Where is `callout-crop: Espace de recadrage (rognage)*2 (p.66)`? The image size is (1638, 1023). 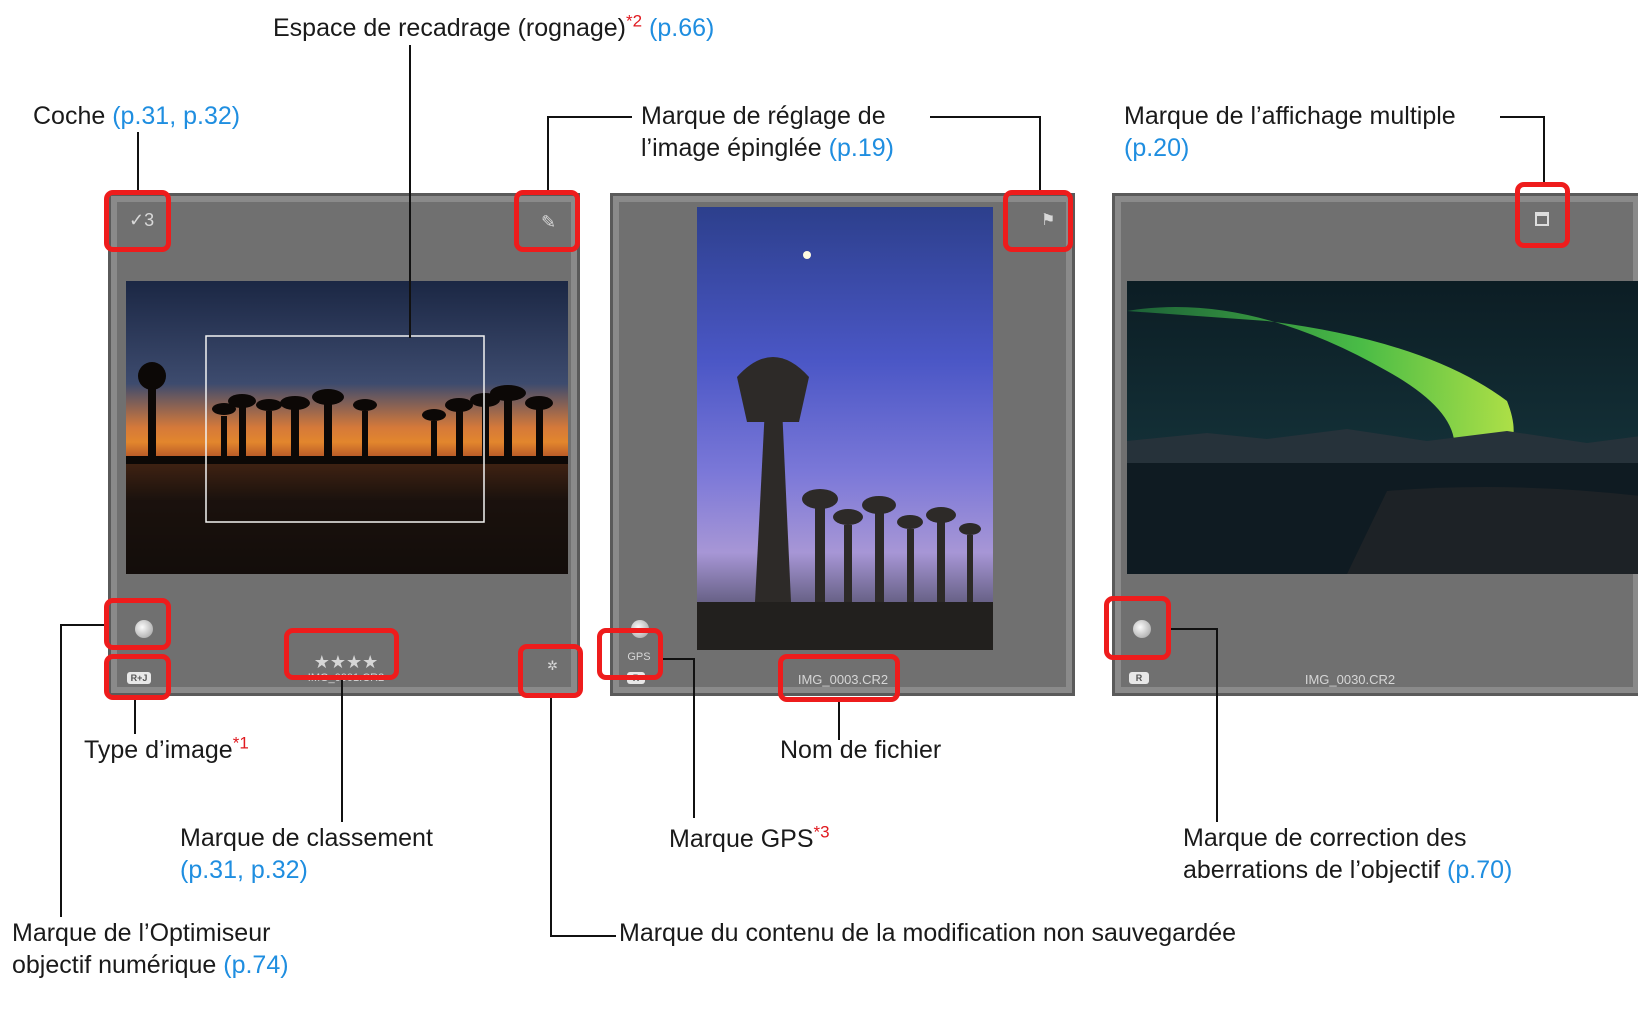 callout-crop: Espace de recadrage (rognage)*2 (p.66) is located at coordinates (493, 28).